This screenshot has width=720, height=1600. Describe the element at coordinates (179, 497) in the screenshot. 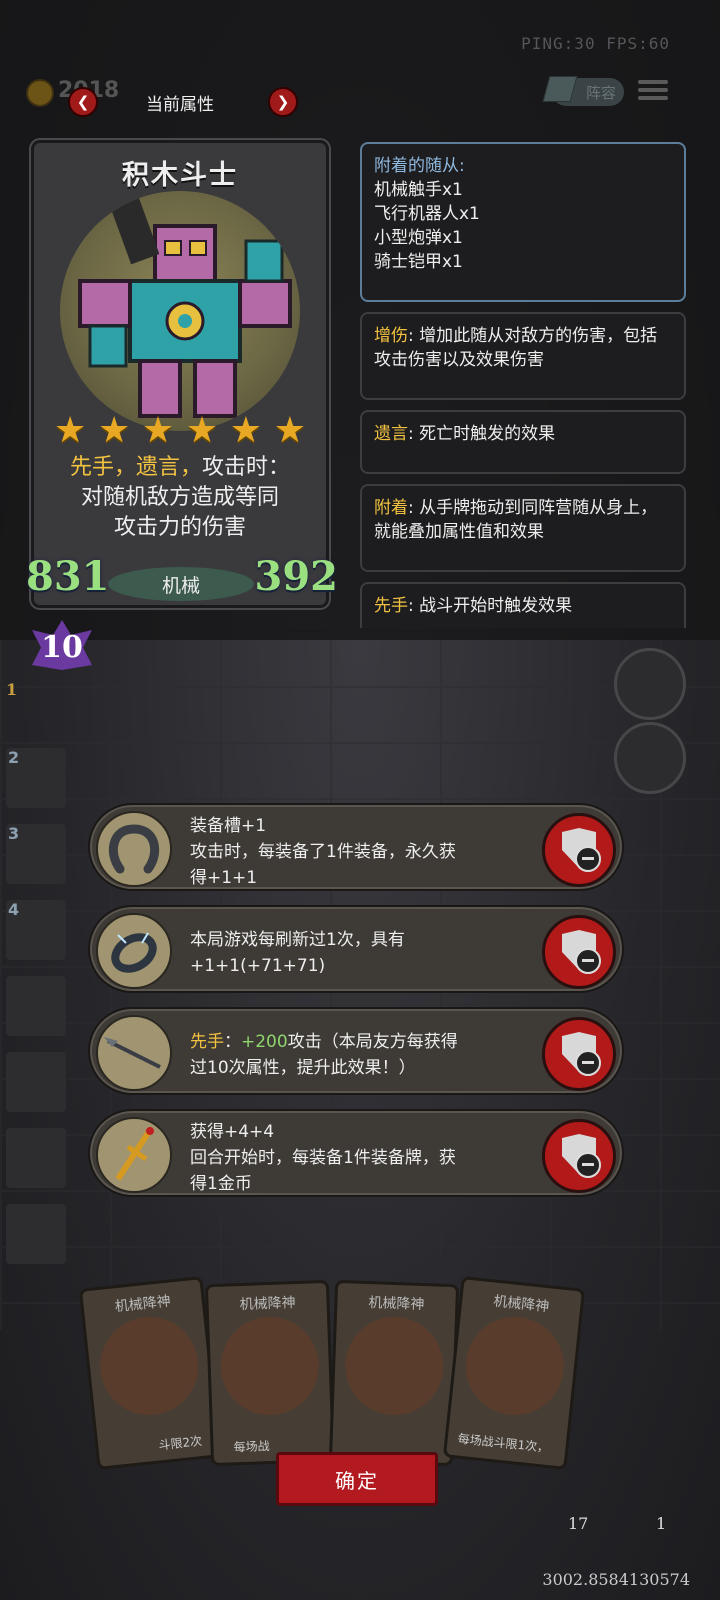

I see `desc-line: 对随机敌方造成等同` at that location.